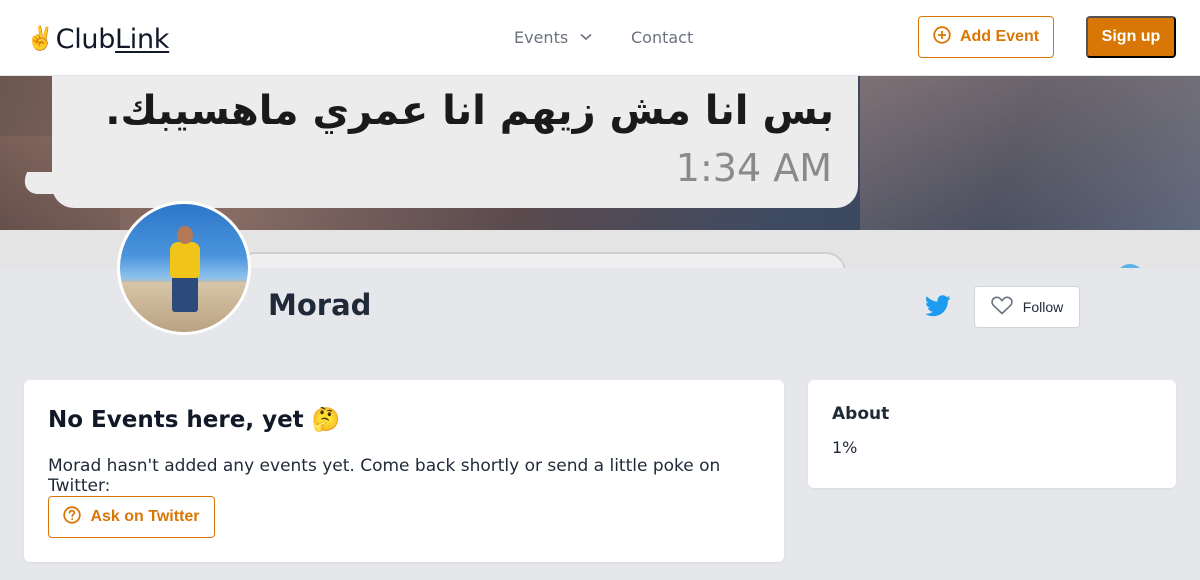  I want to click on follow-label: Follow, so click(1043, 307).